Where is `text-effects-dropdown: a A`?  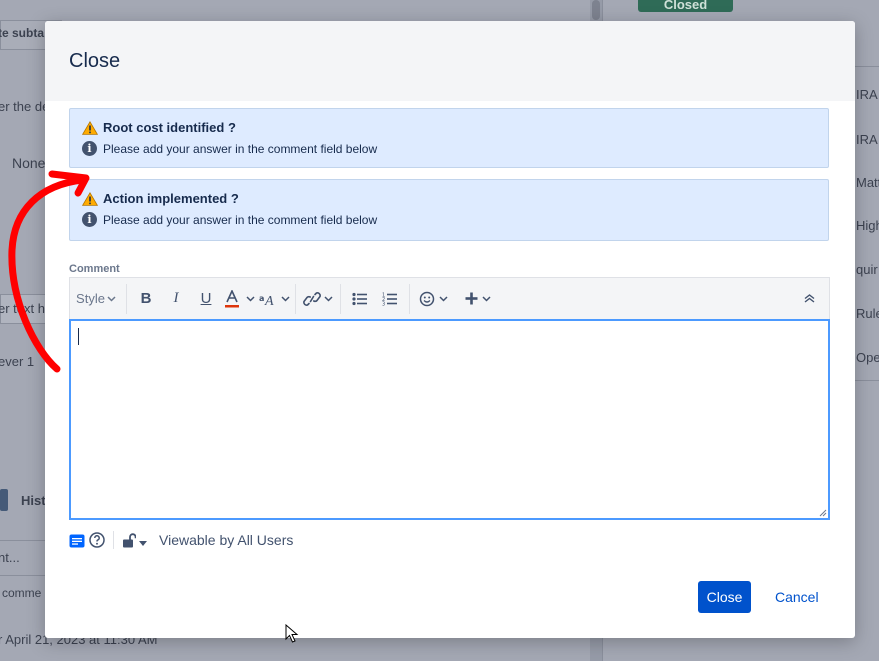
text-effects-dropdown: a A is located at coordinates (274, 299).